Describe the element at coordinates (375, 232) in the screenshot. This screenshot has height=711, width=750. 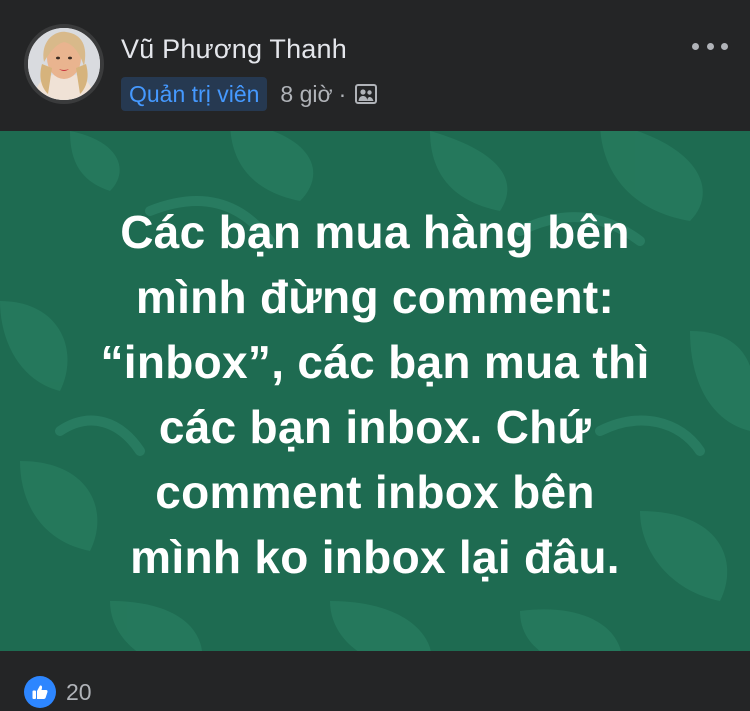
I see `message-line: Các bạn mua hàng bên` at that location.